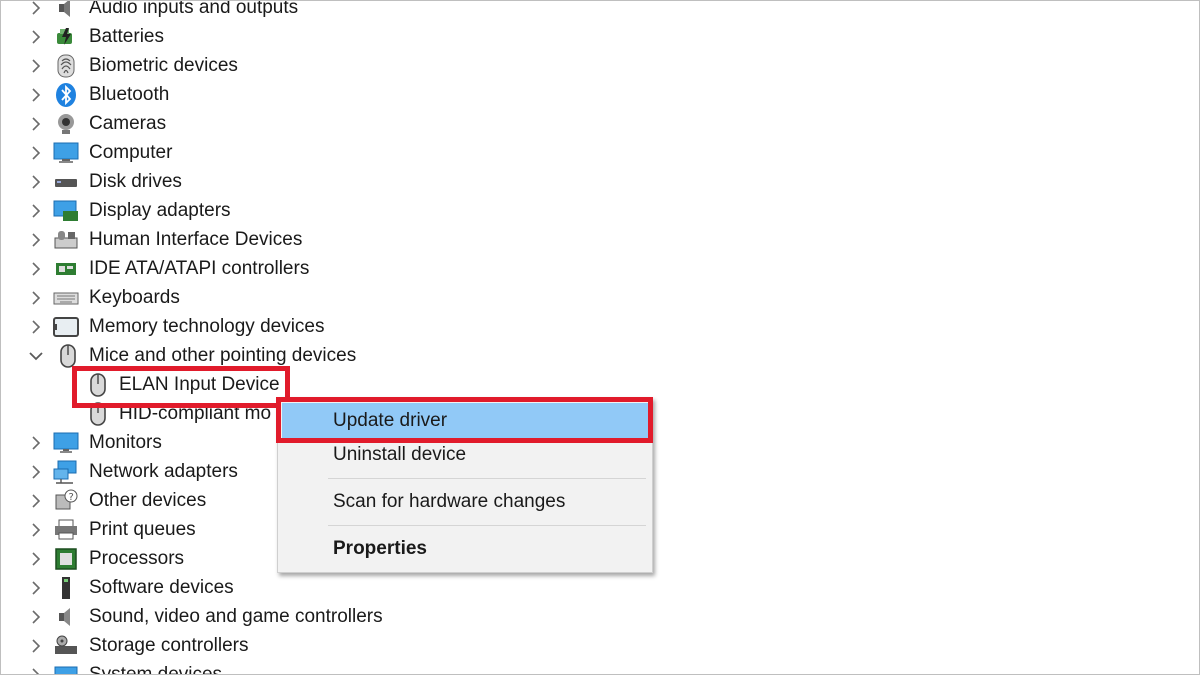 This screenshot has width=1200, height=675. Describe the element at coordinates (66, 501) in the screenshot. I see `unknown-device-icon: ?` at that location.